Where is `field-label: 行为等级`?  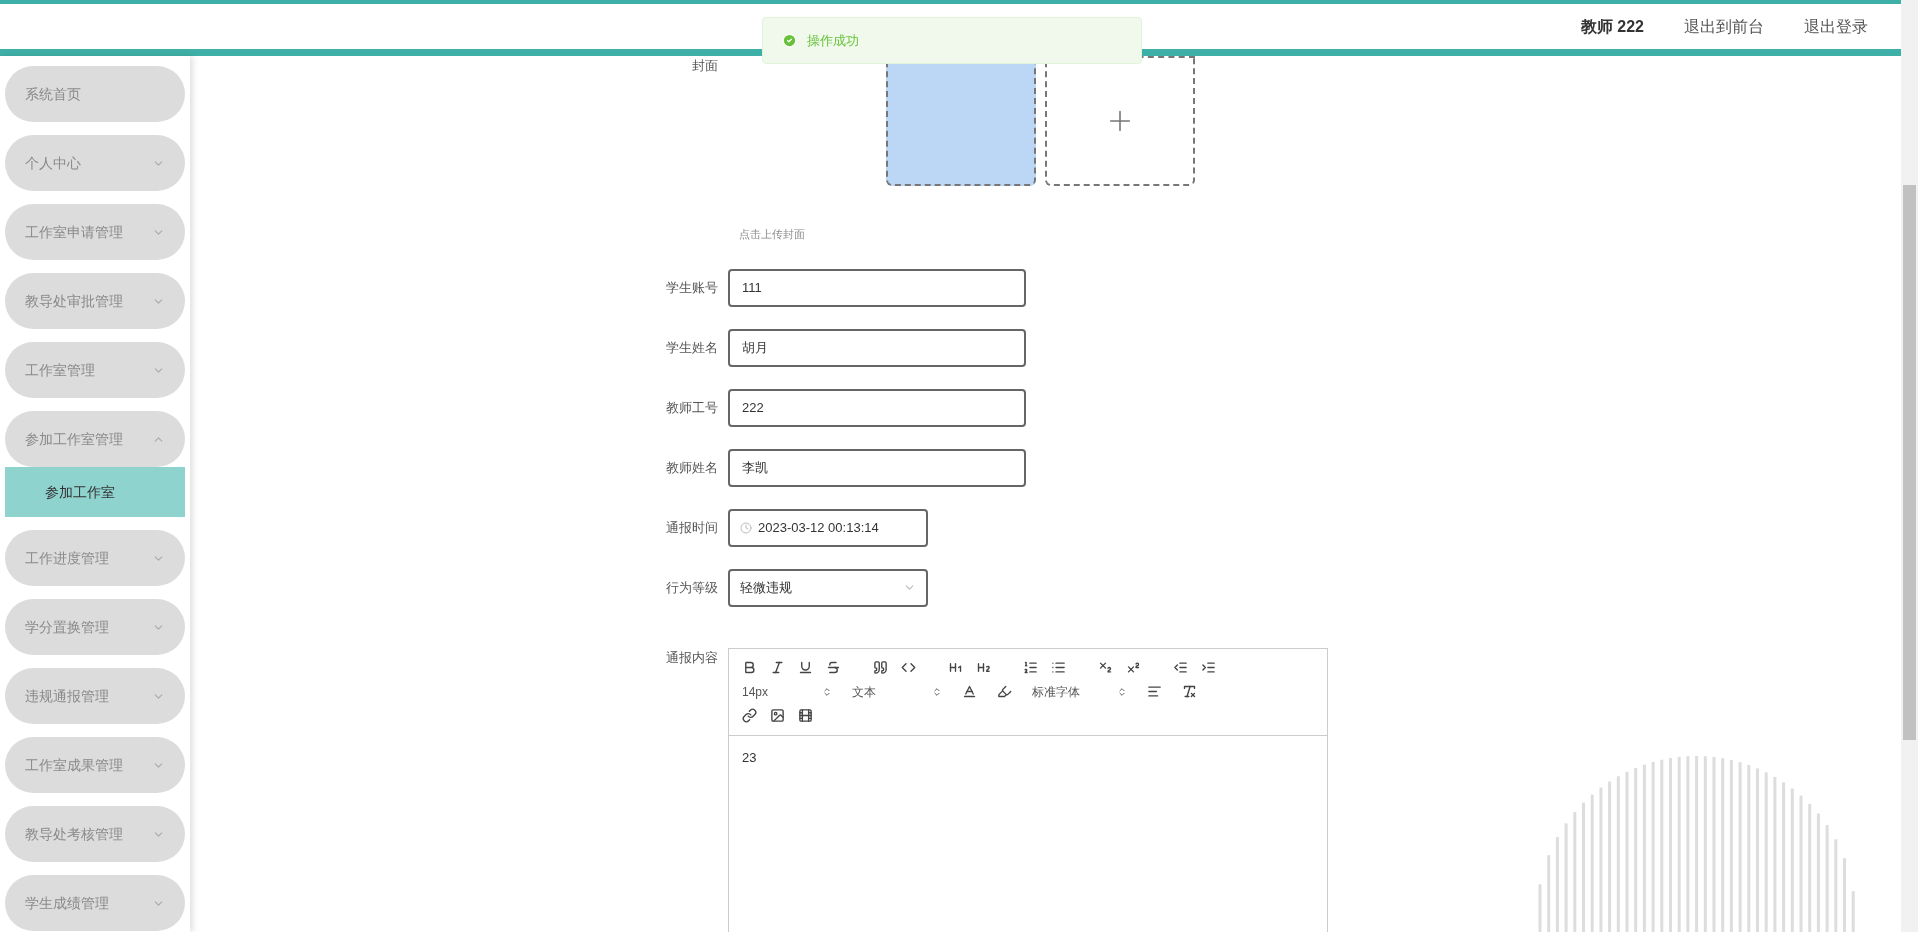
field-label: 行为等级 is located at coordinates (692, 587).